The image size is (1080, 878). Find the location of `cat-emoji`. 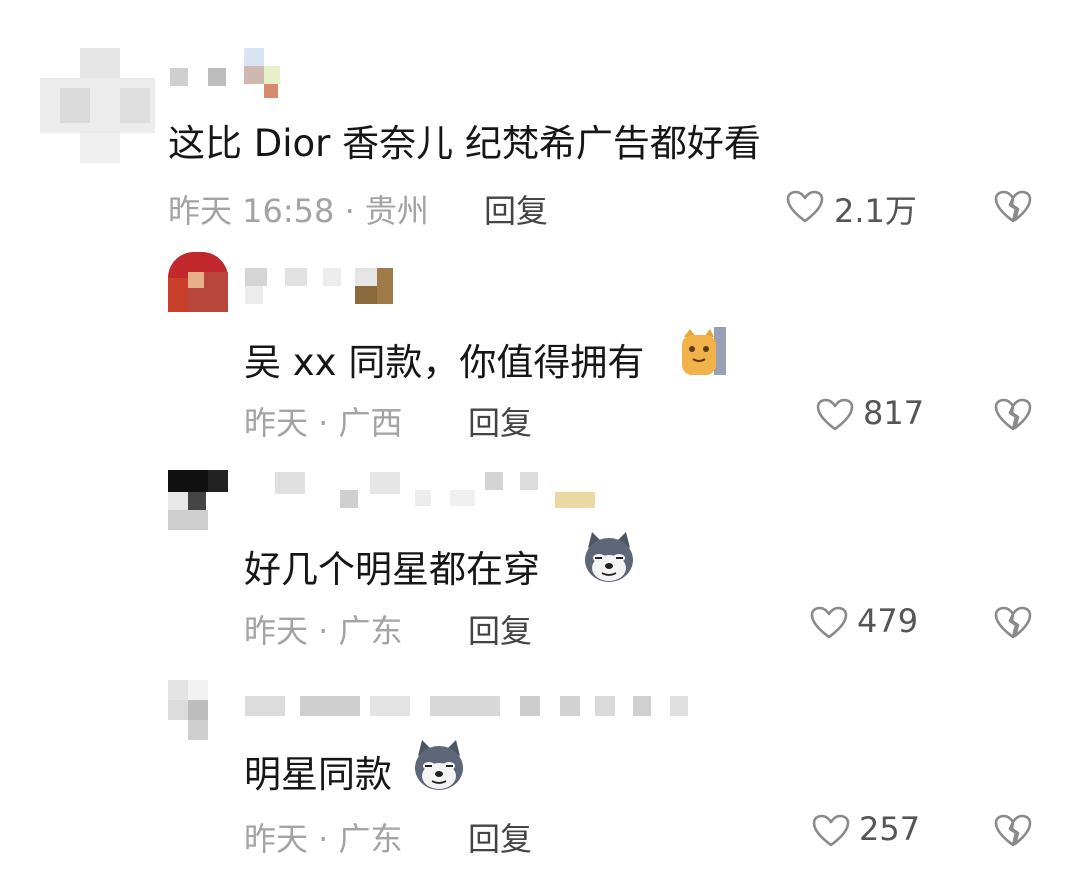

cat-emoji is located at coordinates (703, 351).